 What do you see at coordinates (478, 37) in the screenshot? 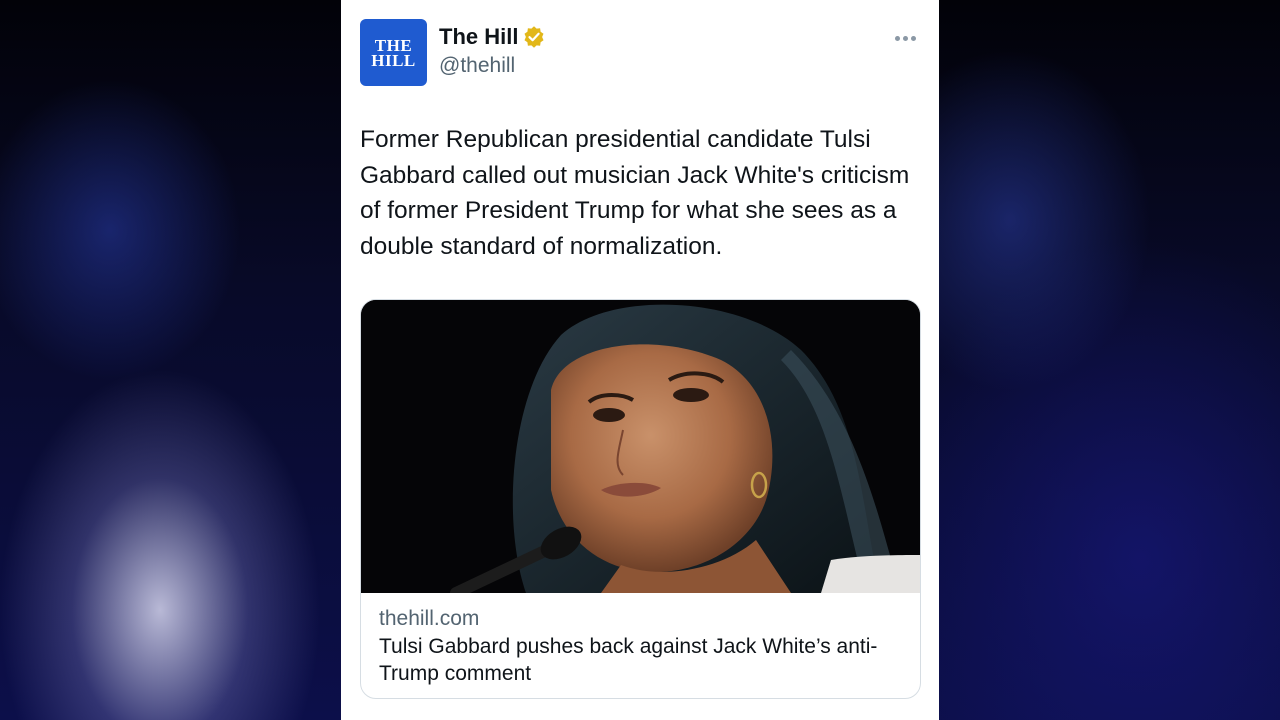
I see `author-name: The Hill` at bounding box center [478, 37].